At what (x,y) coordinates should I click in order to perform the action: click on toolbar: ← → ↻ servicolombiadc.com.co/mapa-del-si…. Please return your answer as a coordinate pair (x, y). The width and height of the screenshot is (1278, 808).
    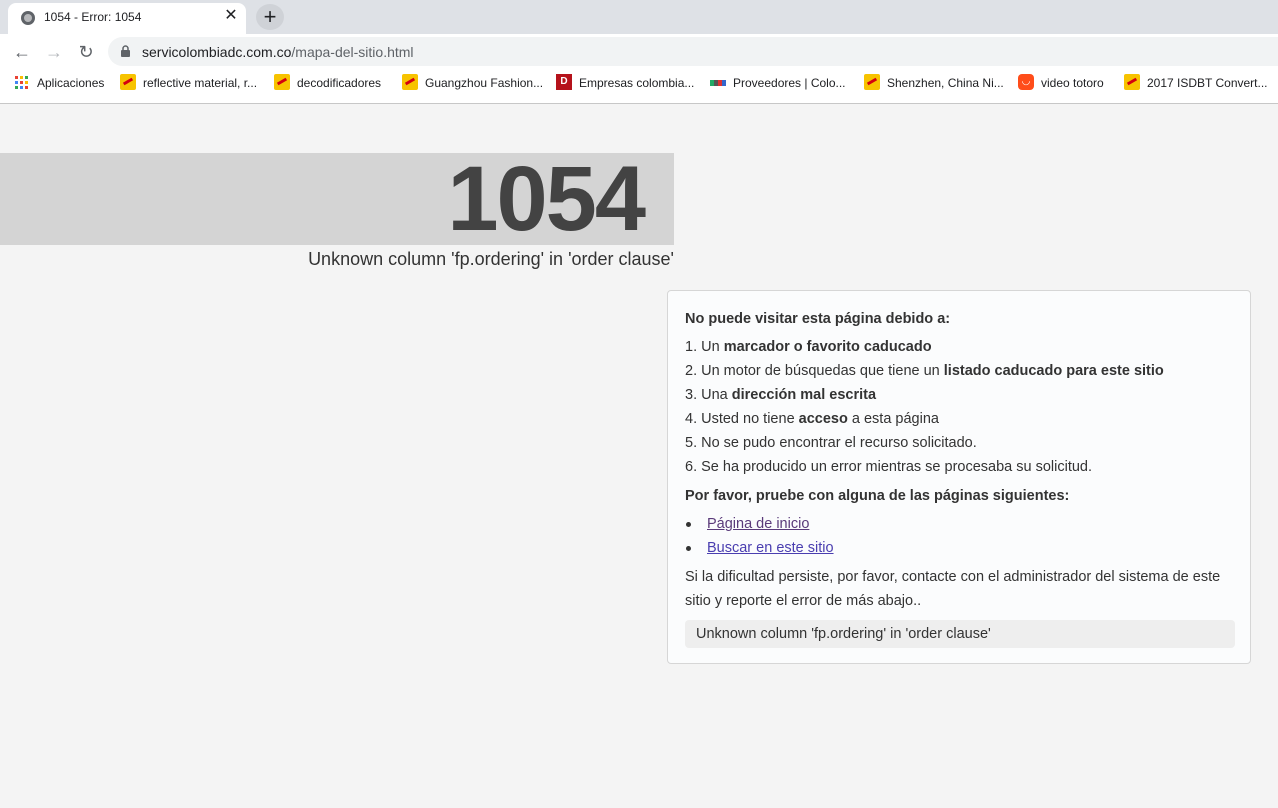
    Looking at the image, I should click on (639, 52).